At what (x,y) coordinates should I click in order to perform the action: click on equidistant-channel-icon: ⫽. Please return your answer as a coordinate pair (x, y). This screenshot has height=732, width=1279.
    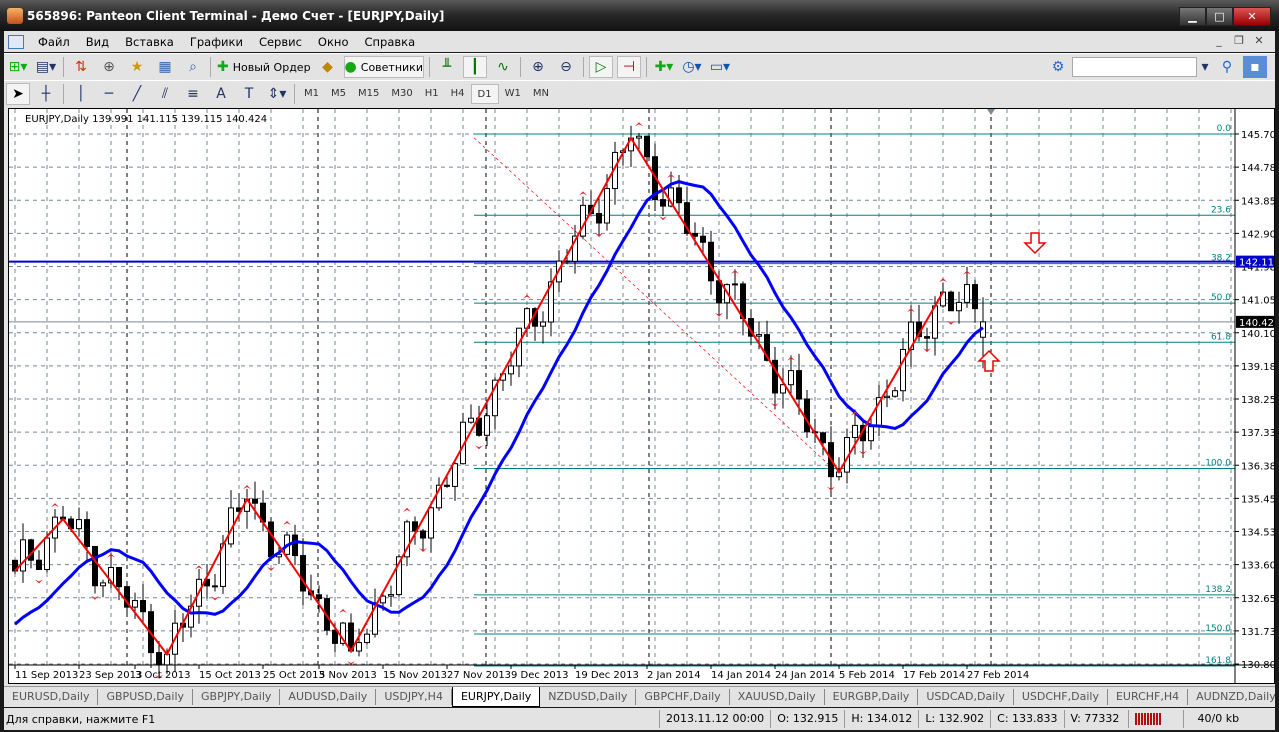
    Looking at the image, I should click on (165, 94).